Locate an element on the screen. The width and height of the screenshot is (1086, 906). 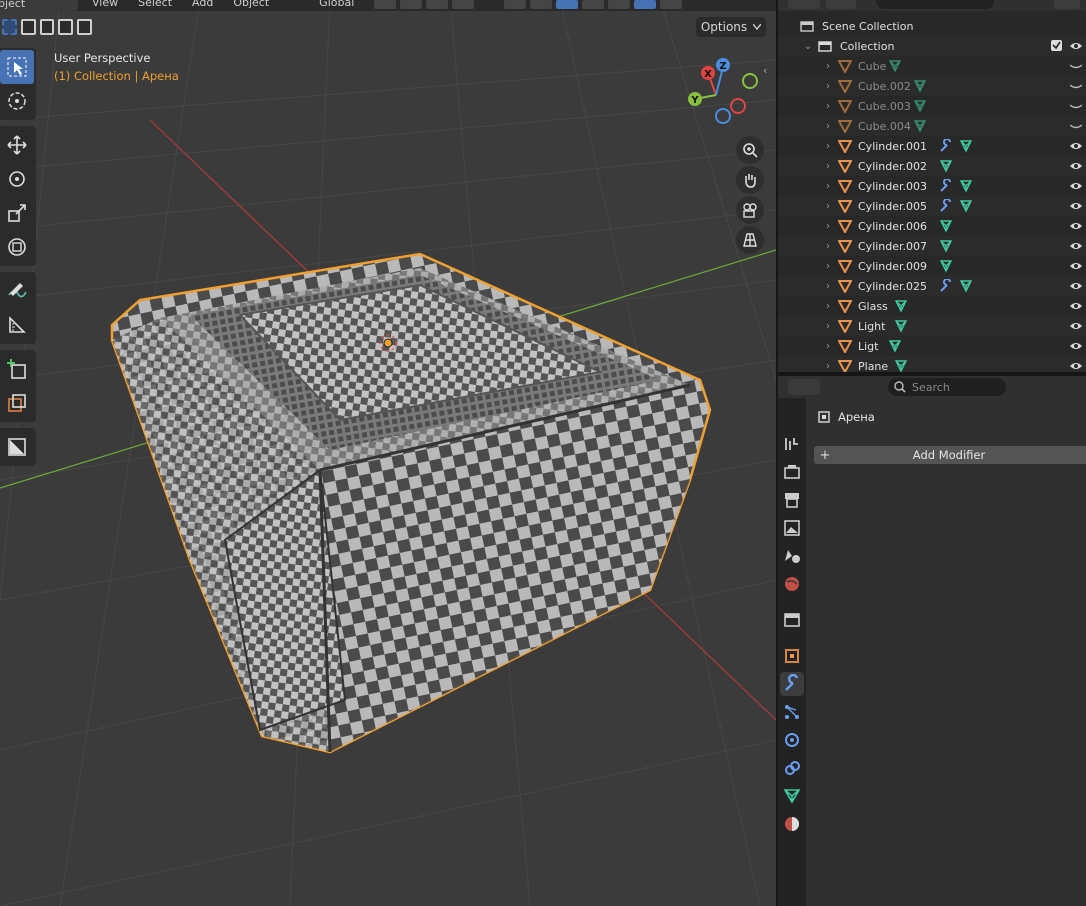
world-icon is located at coordinates (792, 584).